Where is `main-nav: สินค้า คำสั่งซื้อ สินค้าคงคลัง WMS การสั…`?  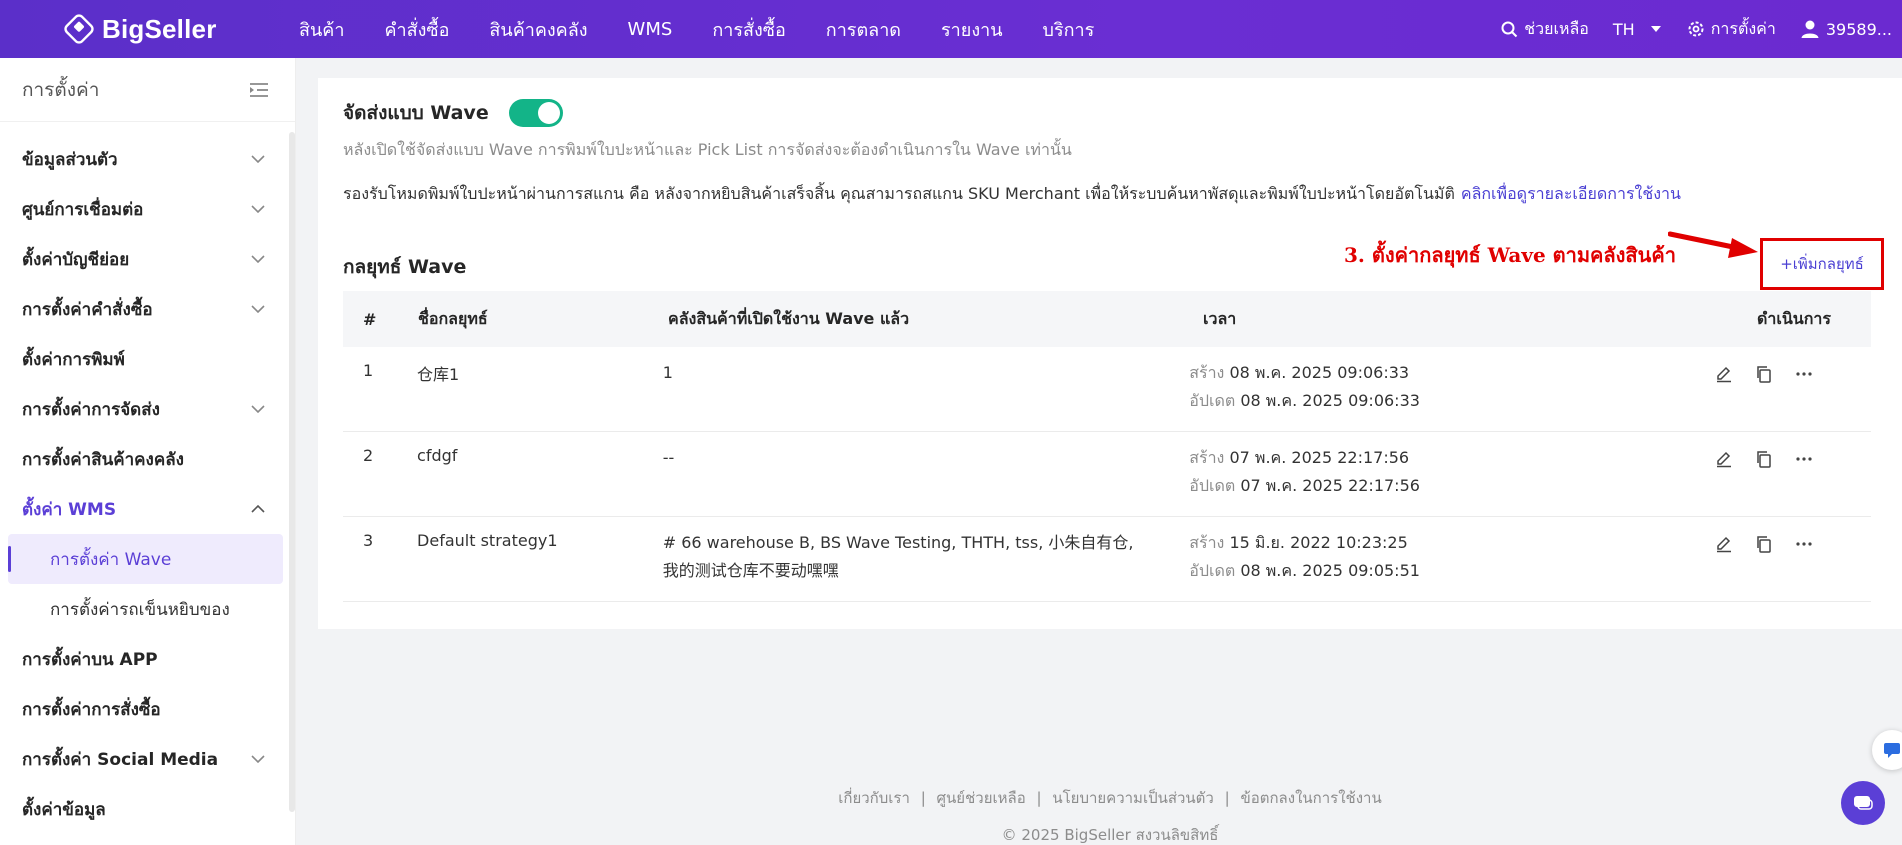 main-nav: สินค้า คำสั่งซื้อ สินค้าคงคลัง WMS การสั… is located at coordinates (716, 29).